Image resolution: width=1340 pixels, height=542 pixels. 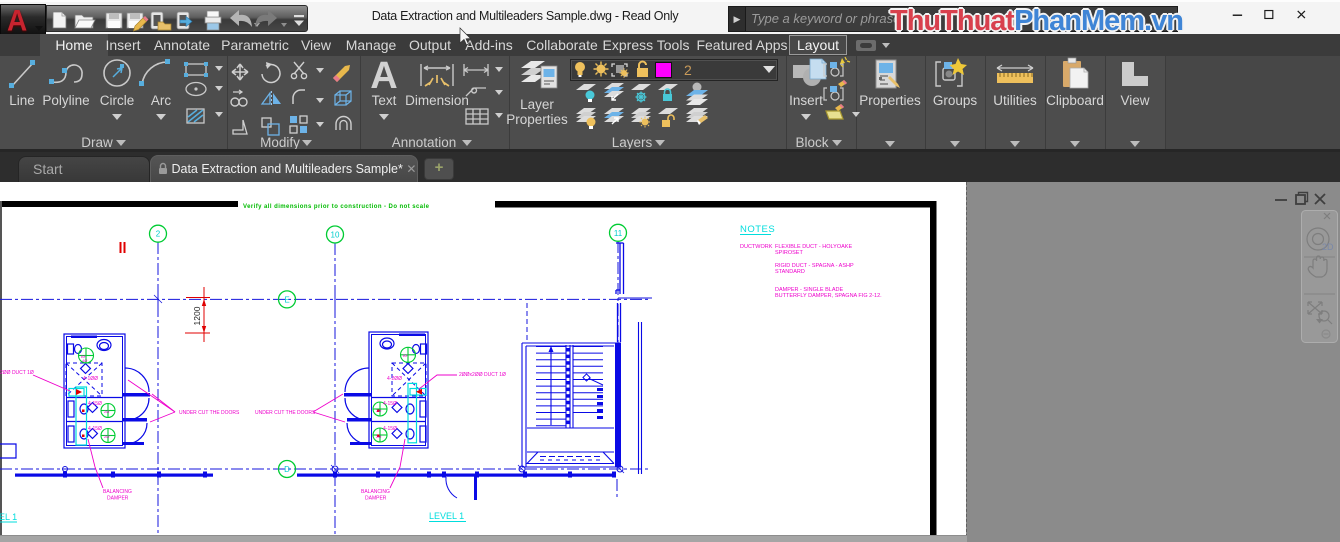 What do you see at coordinates (618, 233) in the screenshot?
I see `svg-text: 11` at bounding box center [618, 233].